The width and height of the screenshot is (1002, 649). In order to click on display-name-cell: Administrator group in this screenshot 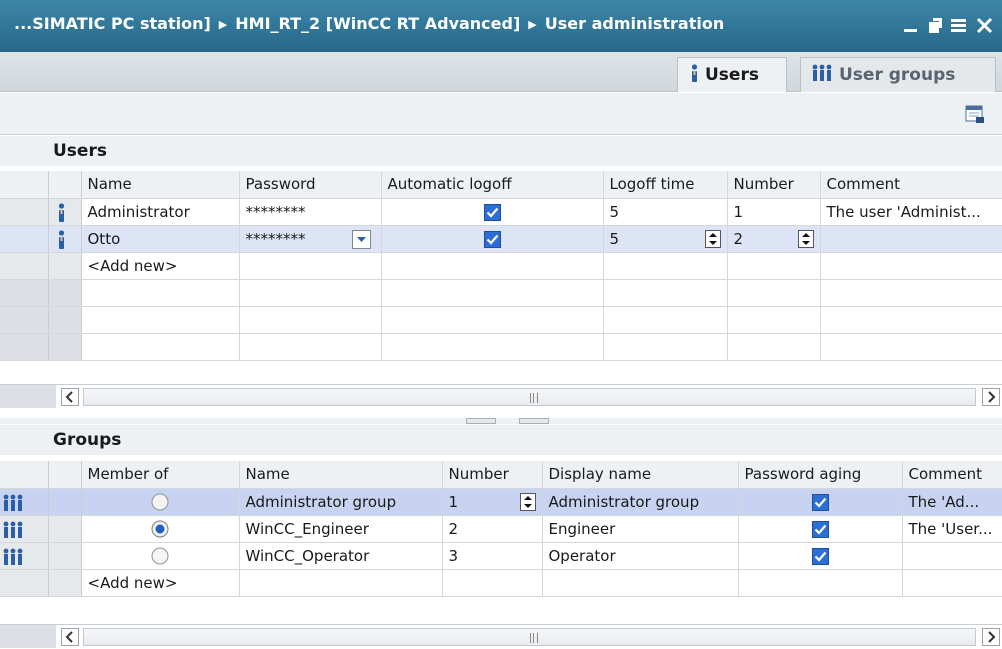, I will do `click(640, 502)`.